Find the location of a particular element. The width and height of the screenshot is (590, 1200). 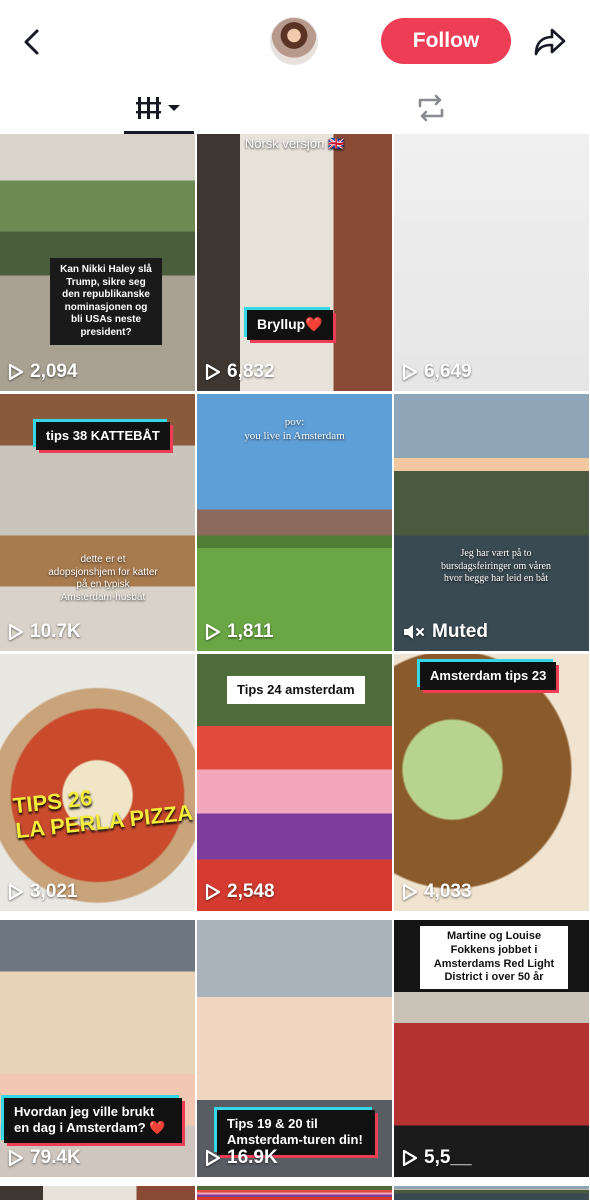

tab-videos is located at coordinates (159, 108).